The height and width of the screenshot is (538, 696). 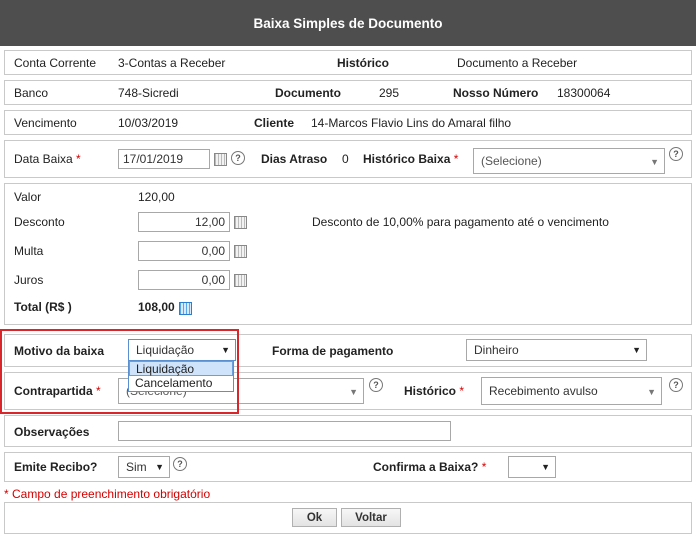 I want to click on desconto-label: Desconto, so click(x=39, y=222).